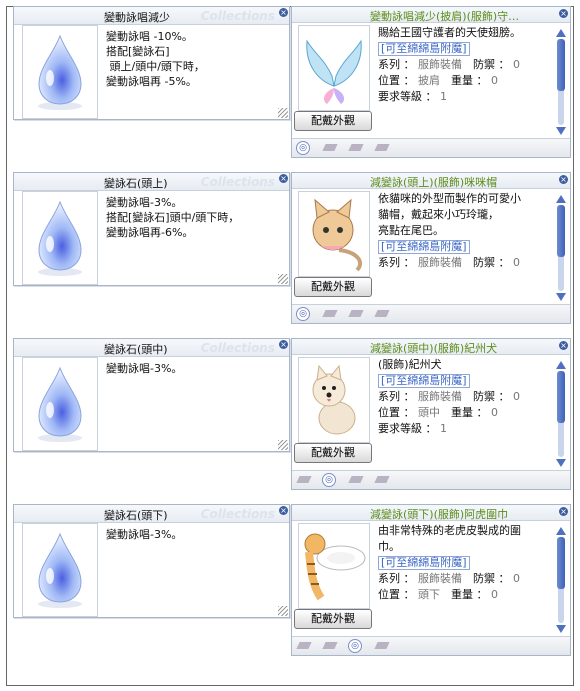 Image resolution: width=580 pixels, height=691 pixels. I want to click on window-titlebar: 變詠石(頭上) Collections ×, so click(151, 182).